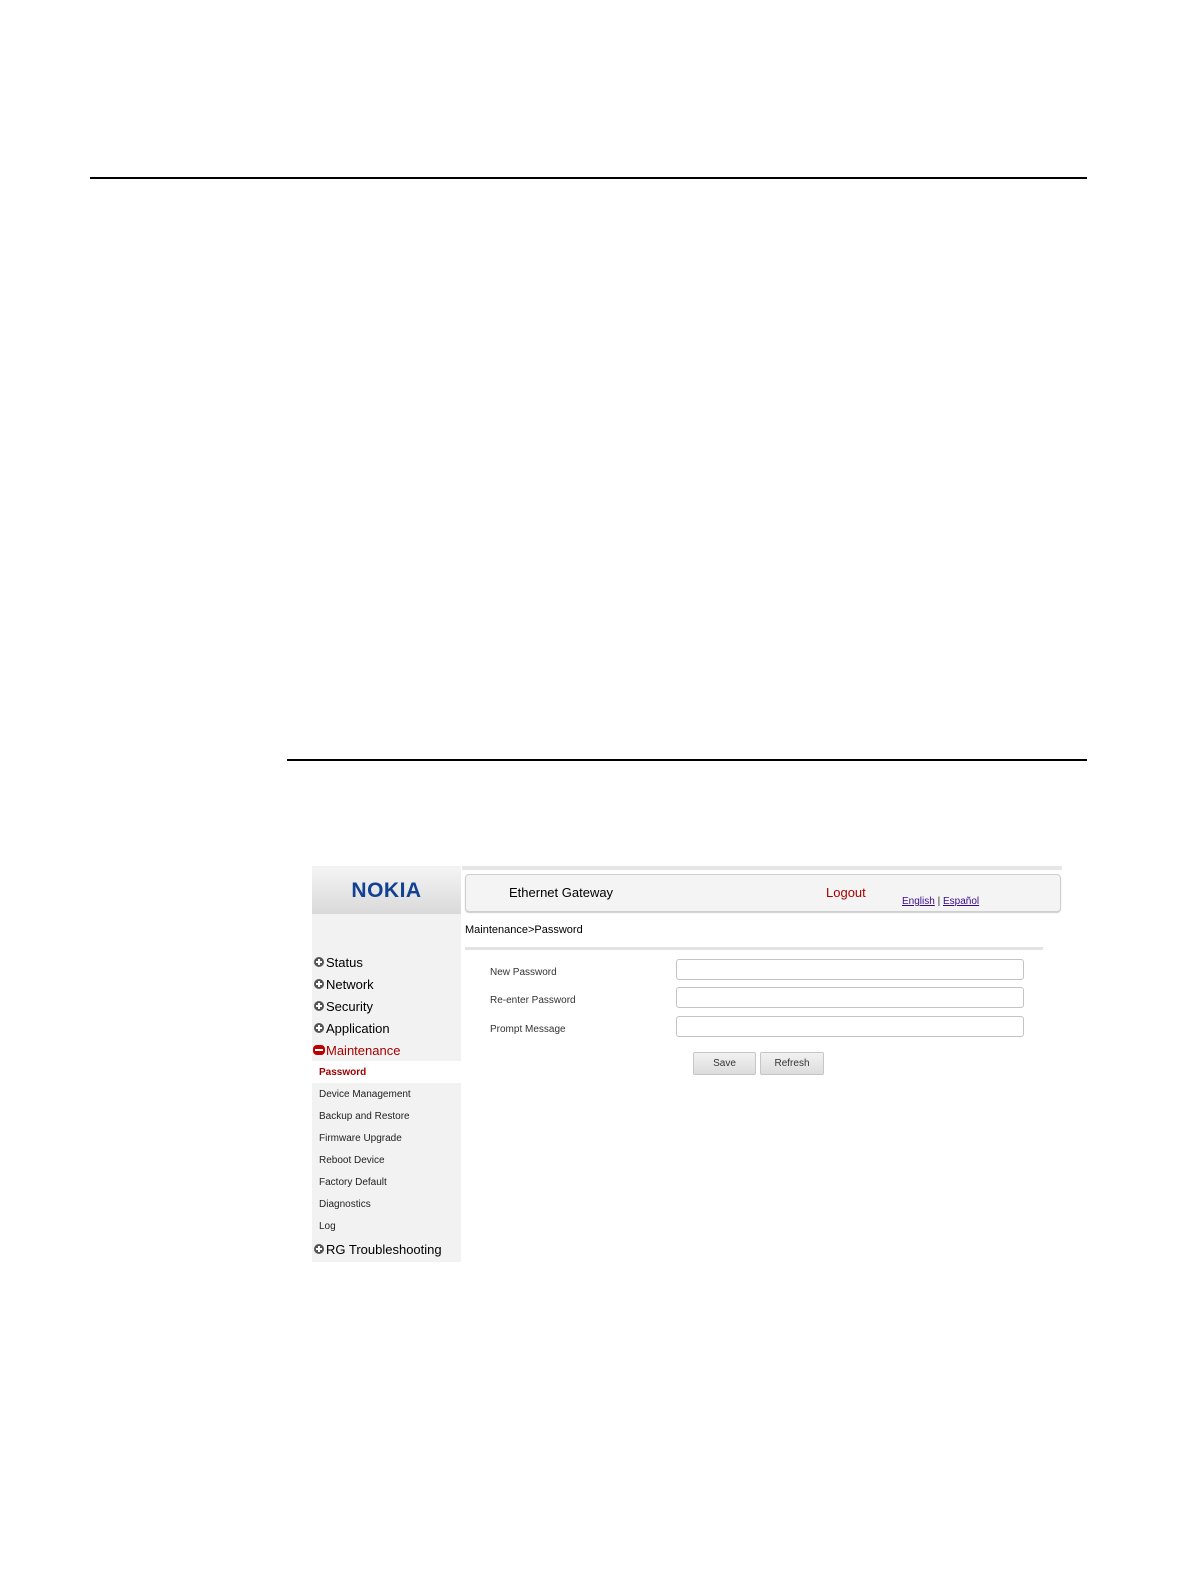  Describe the element at coordinates (386, 1138) in the screenshot. I see `sidebar-subitem-firmware-upgrade: Firmware Upgrade` at that location.